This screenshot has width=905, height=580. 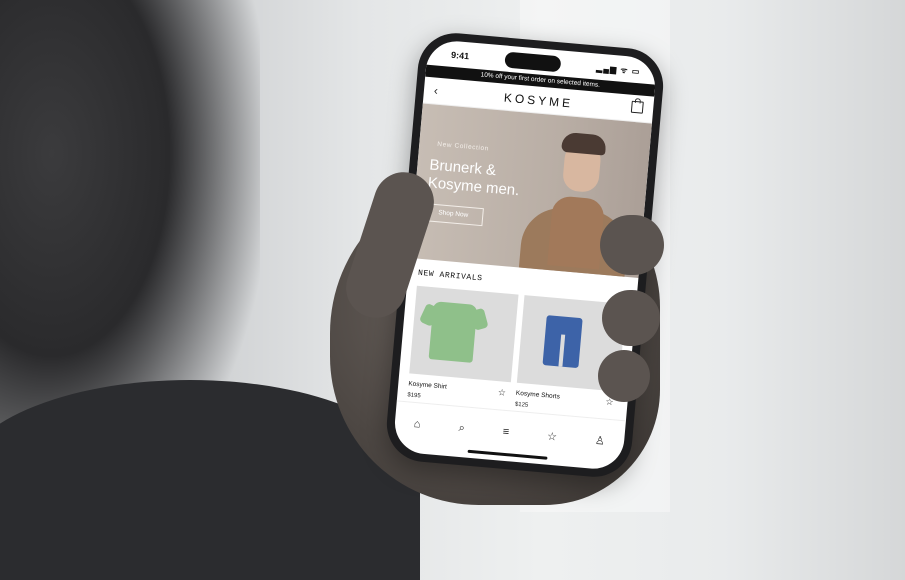 I want to click on shopping-bag-icon, so click(x=637, y=107).